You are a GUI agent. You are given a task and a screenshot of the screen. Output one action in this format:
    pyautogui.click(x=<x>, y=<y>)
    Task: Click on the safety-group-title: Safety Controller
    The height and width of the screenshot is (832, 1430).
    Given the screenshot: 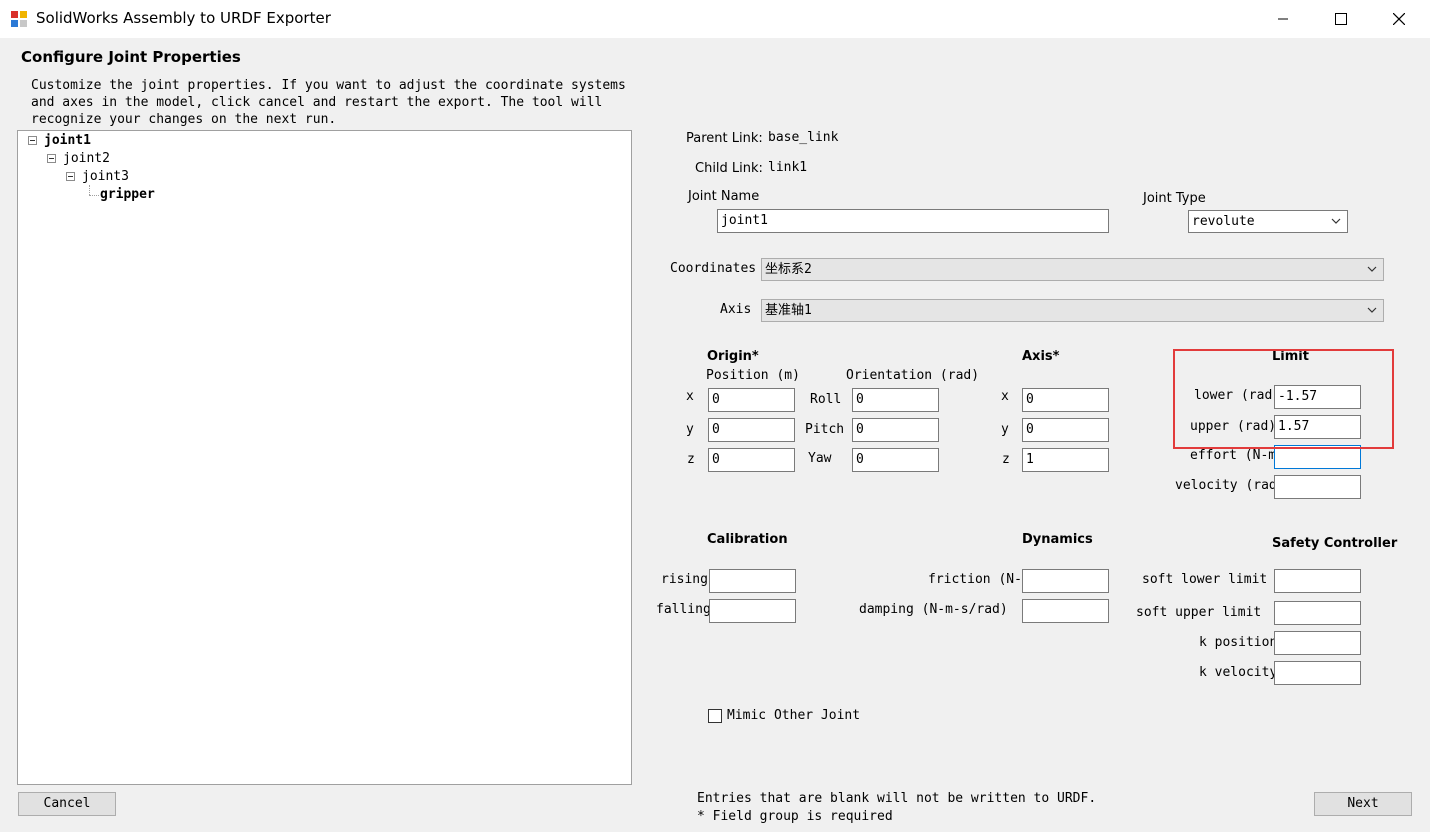 What is the action you would take?
    pyautogui.click(x=1335, y=543)
    